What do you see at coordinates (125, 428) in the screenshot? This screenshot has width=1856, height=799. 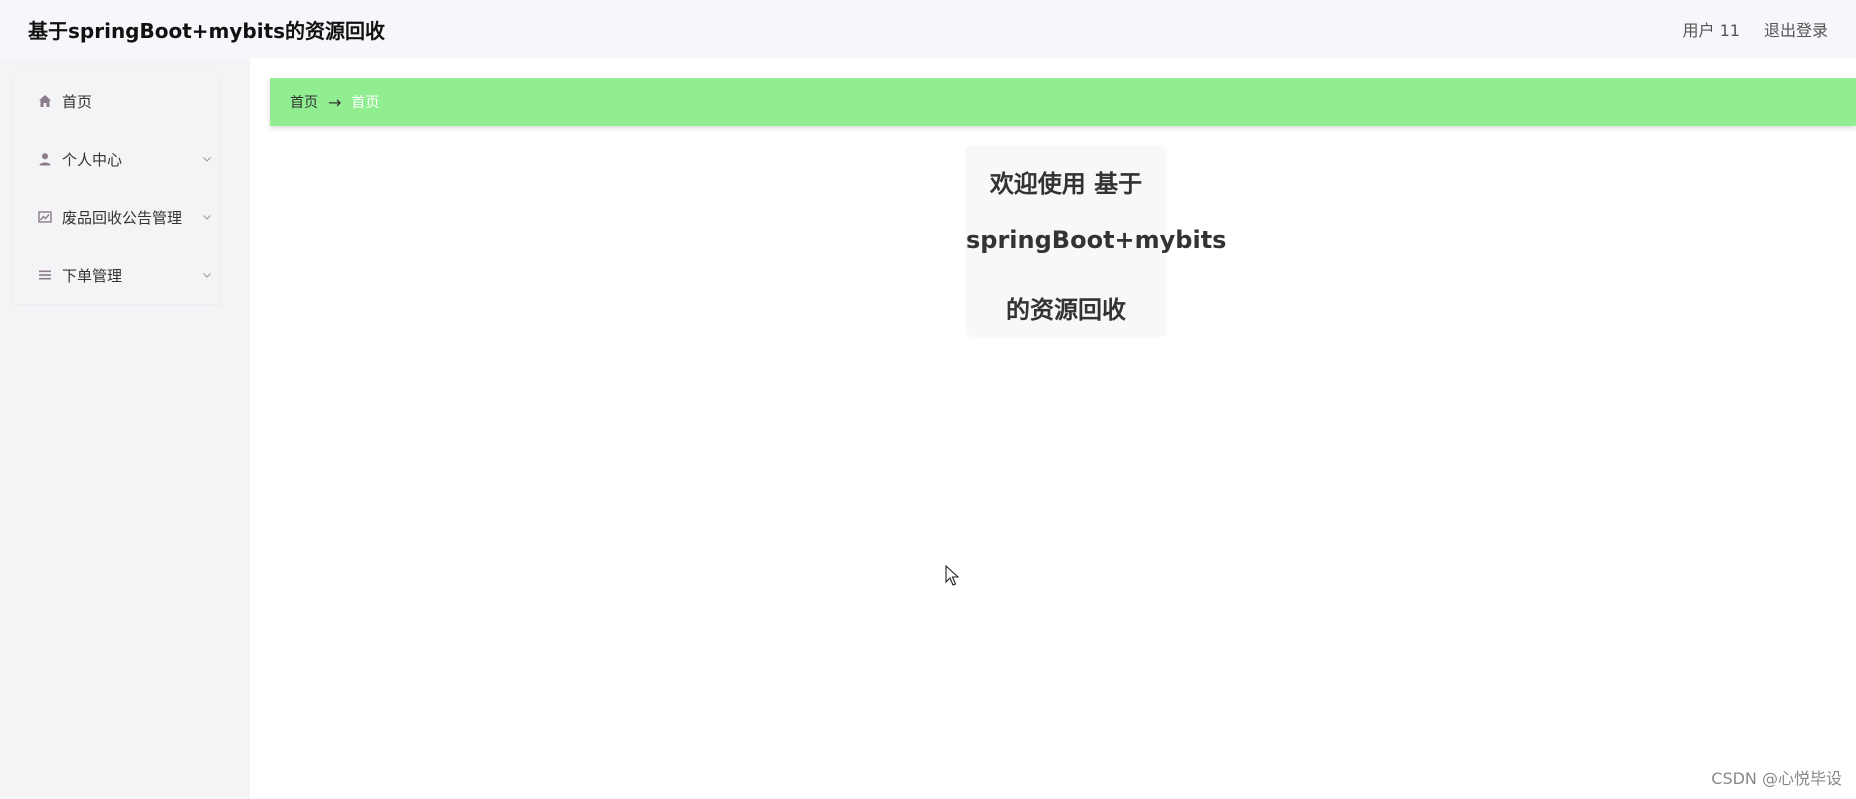 I see `sidebar: 首页 个人中心 废品回收公告管理 下单管理` at bounding box center [125, 428].